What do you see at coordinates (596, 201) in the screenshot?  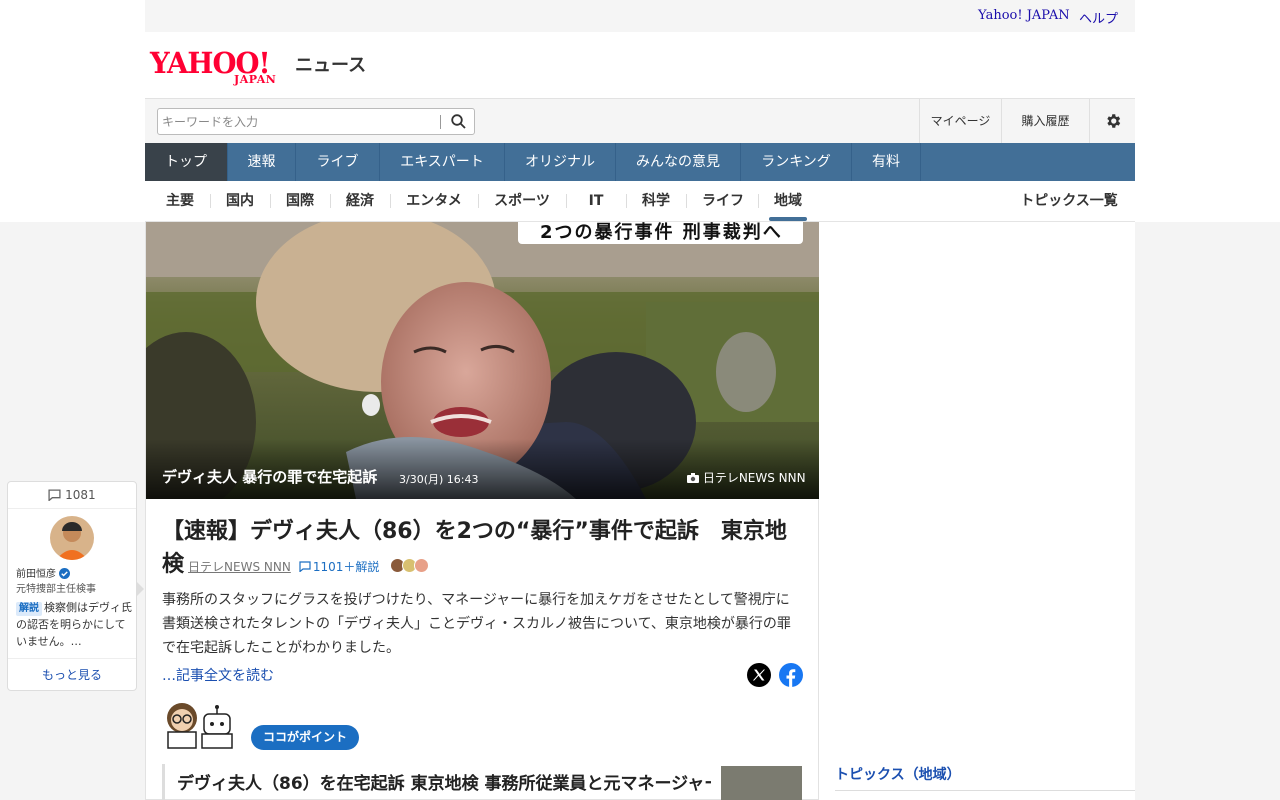 I see `subnav-it: IT` at bounding box center [596, 201].